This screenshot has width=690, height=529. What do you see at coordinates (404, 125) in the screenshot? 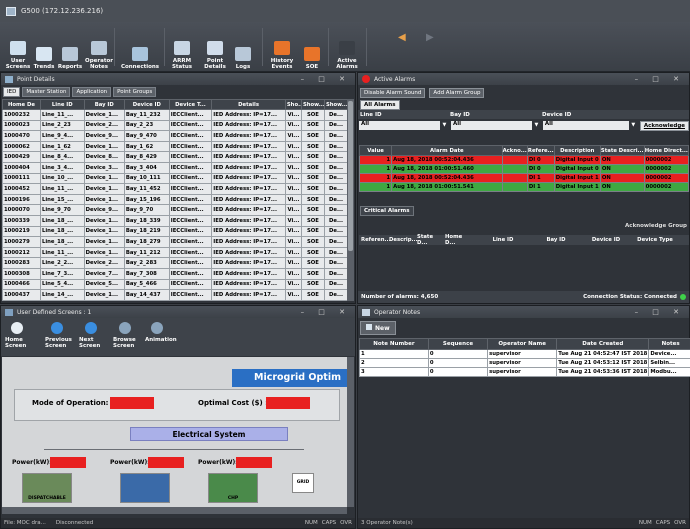
I see `line-id-select: All ▼` at bounding box center [404, 125].